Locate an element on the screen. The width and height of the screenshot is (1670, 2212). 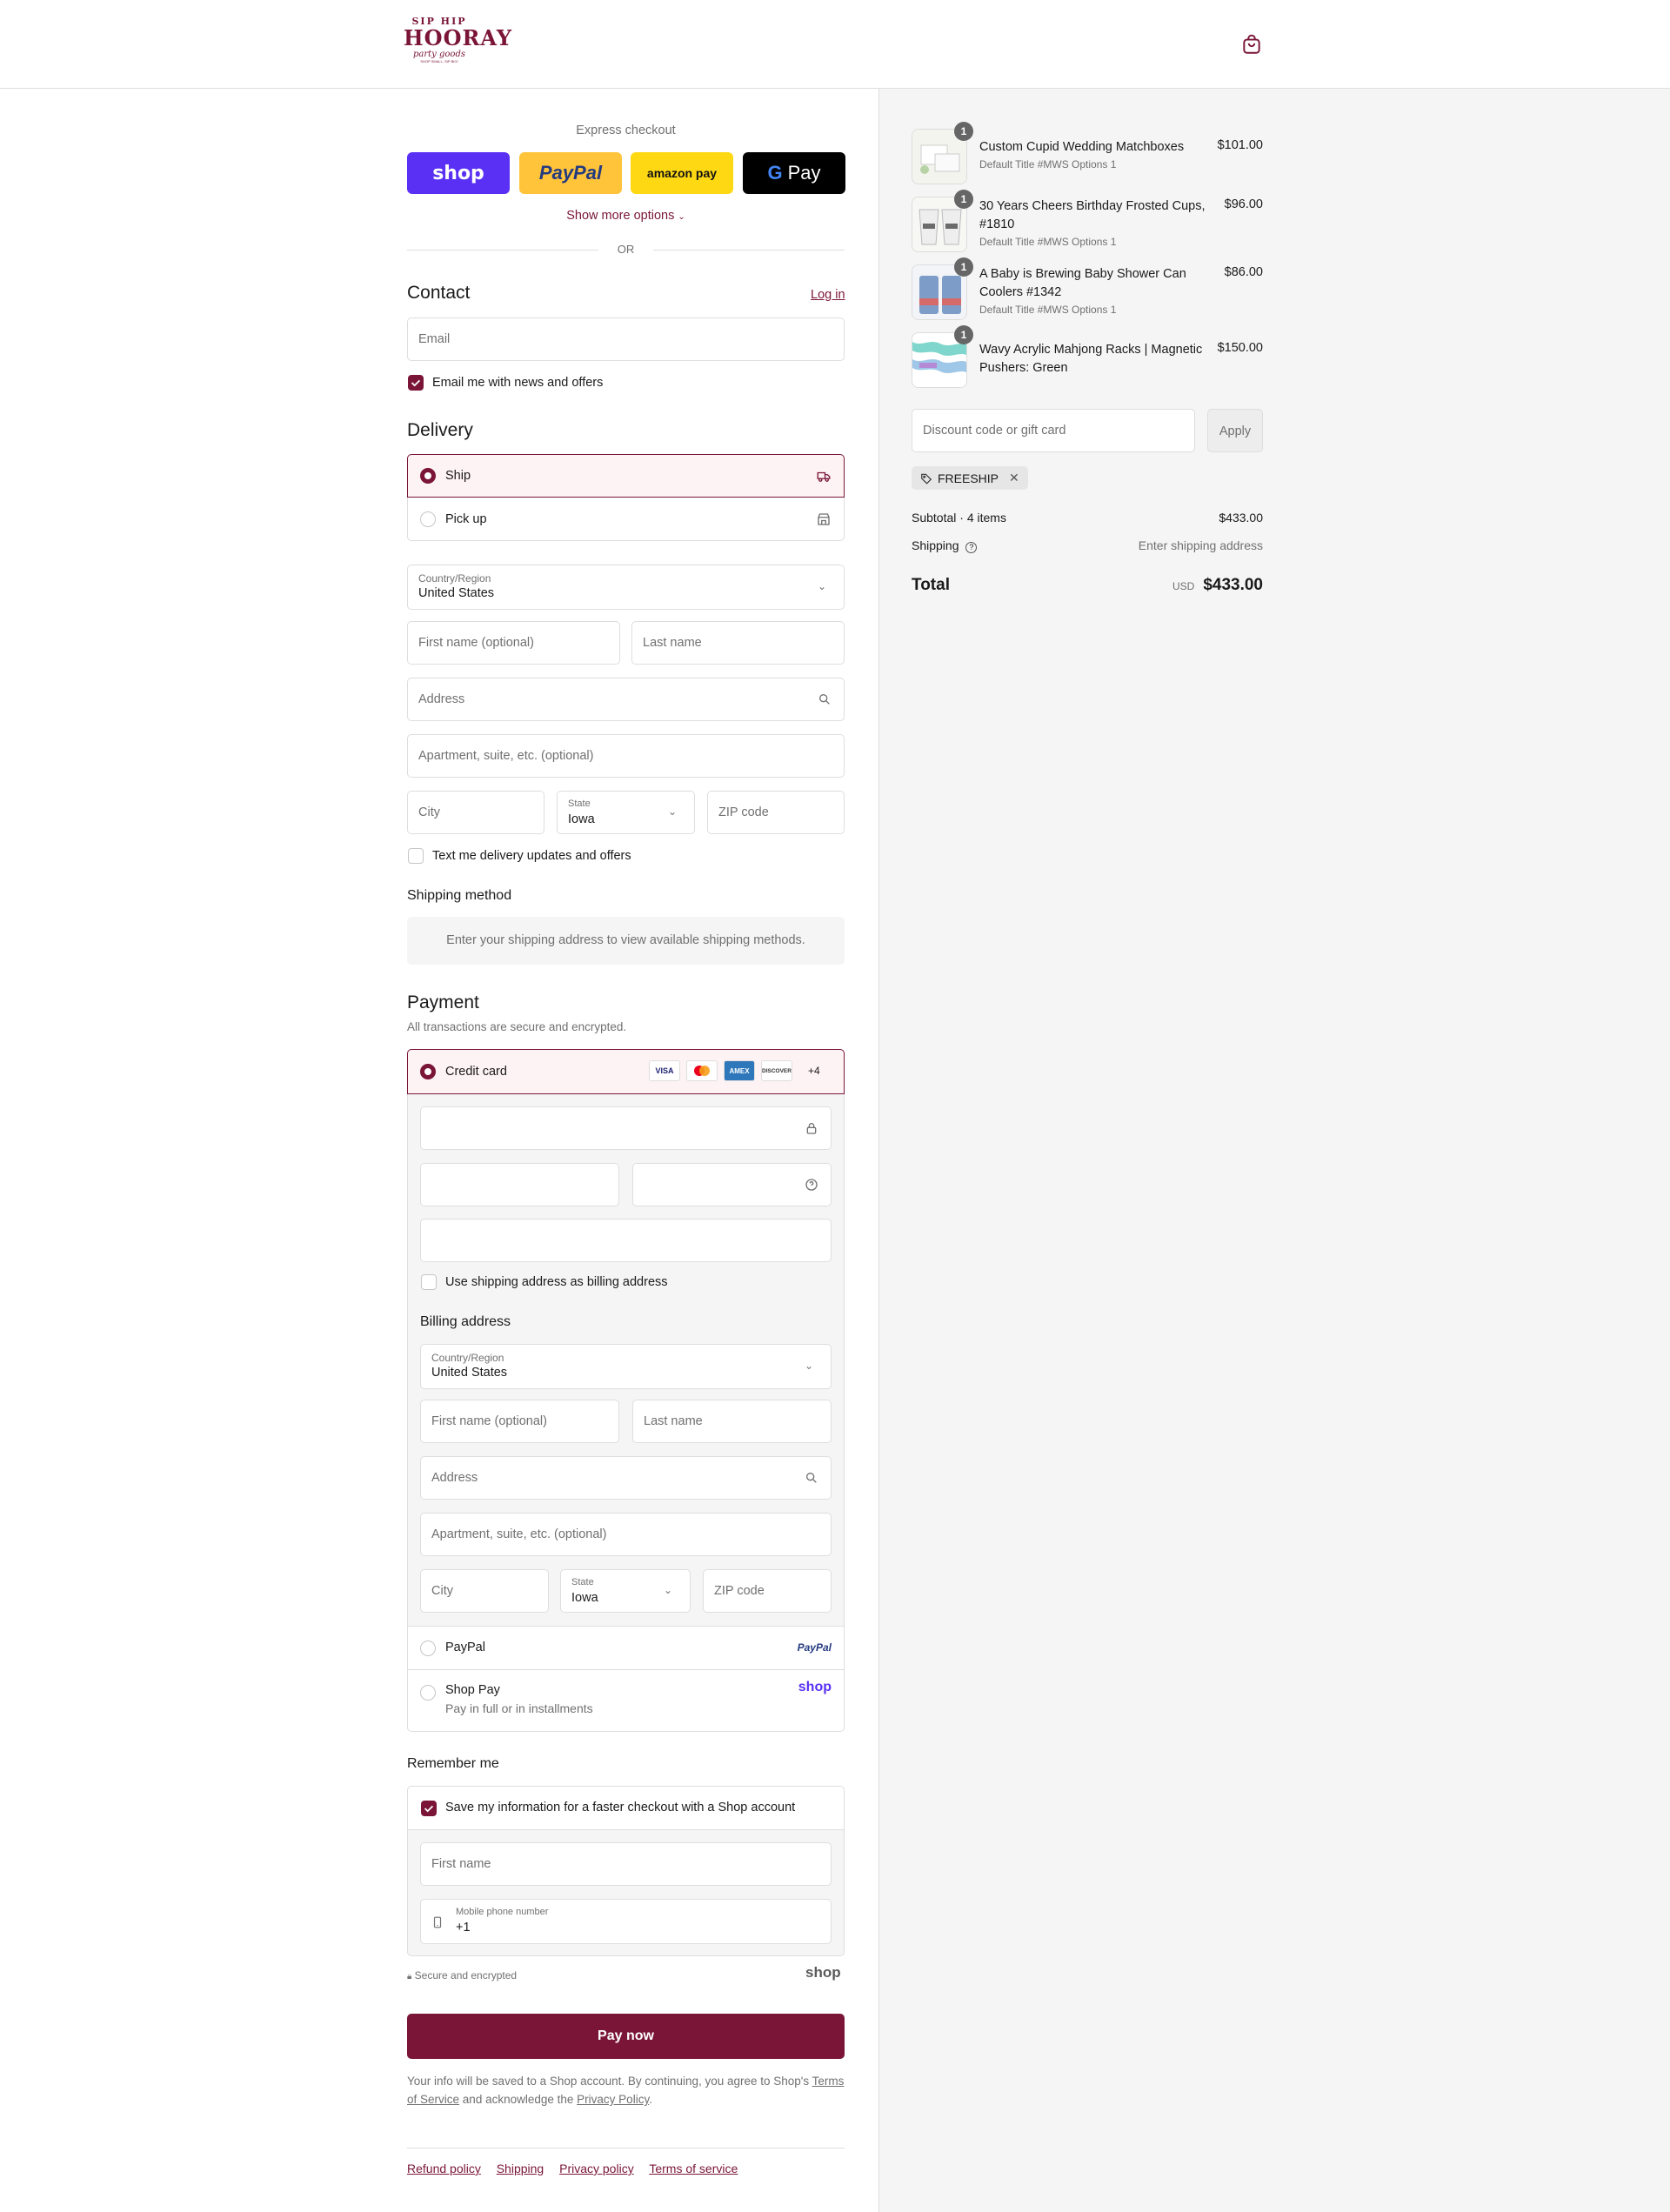
paypal-option: PayPal PayPal is located at coordinates (626, 1649).